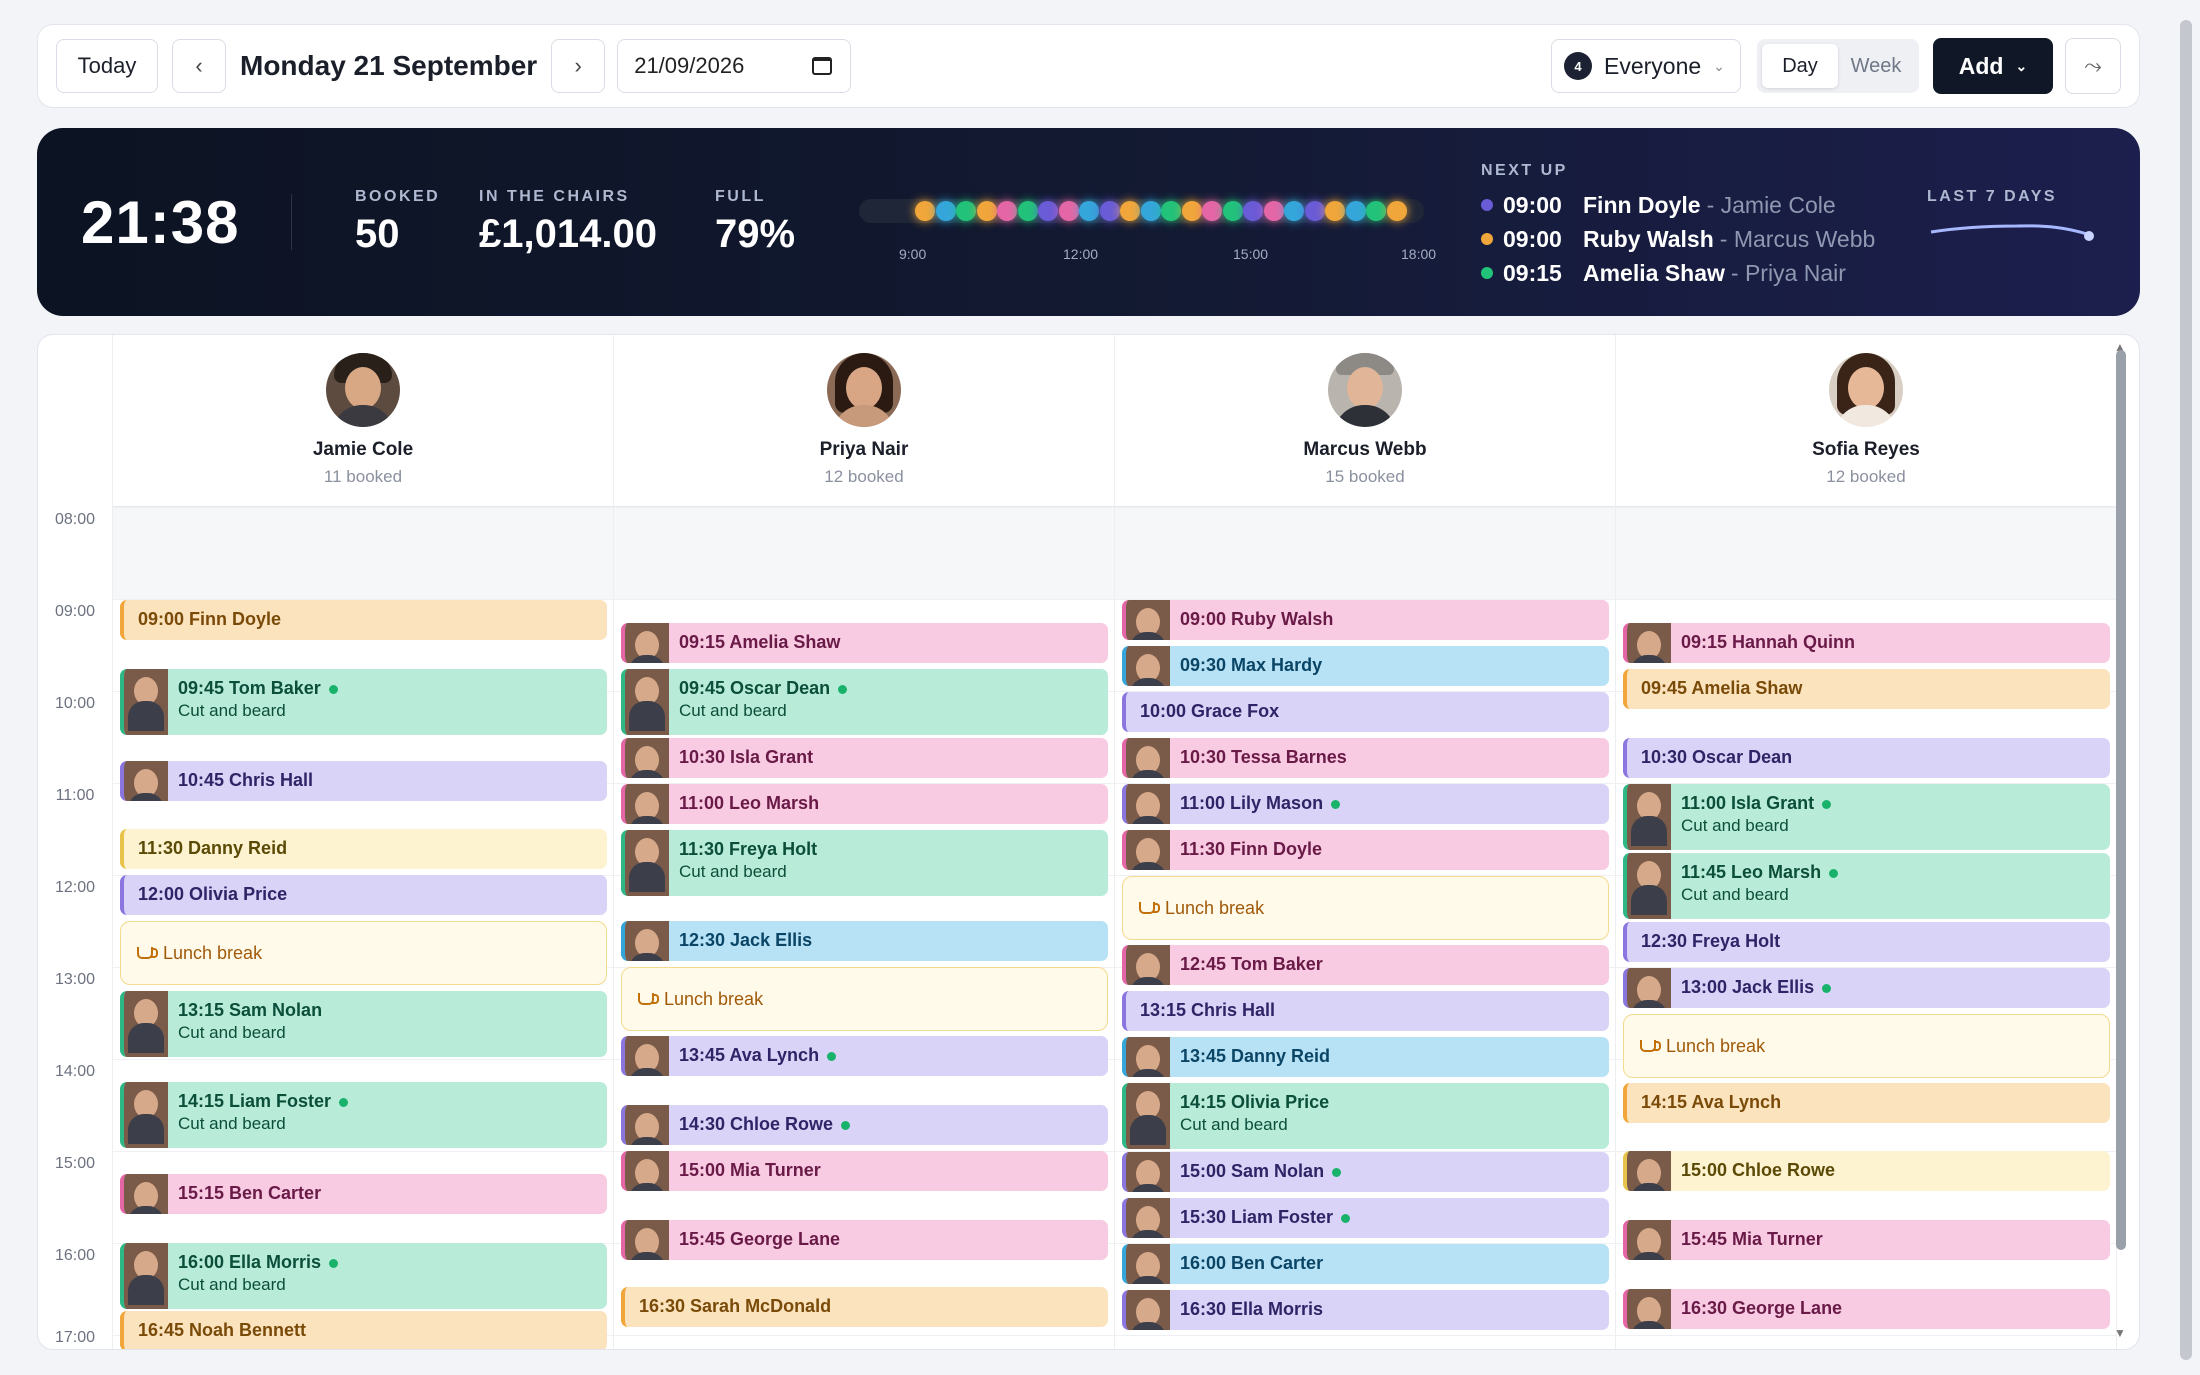 The width and height of the screenshot is (2200, 1375). I want to click on appointment: 09:15 Hannah Quinn, so click(1866, 643).